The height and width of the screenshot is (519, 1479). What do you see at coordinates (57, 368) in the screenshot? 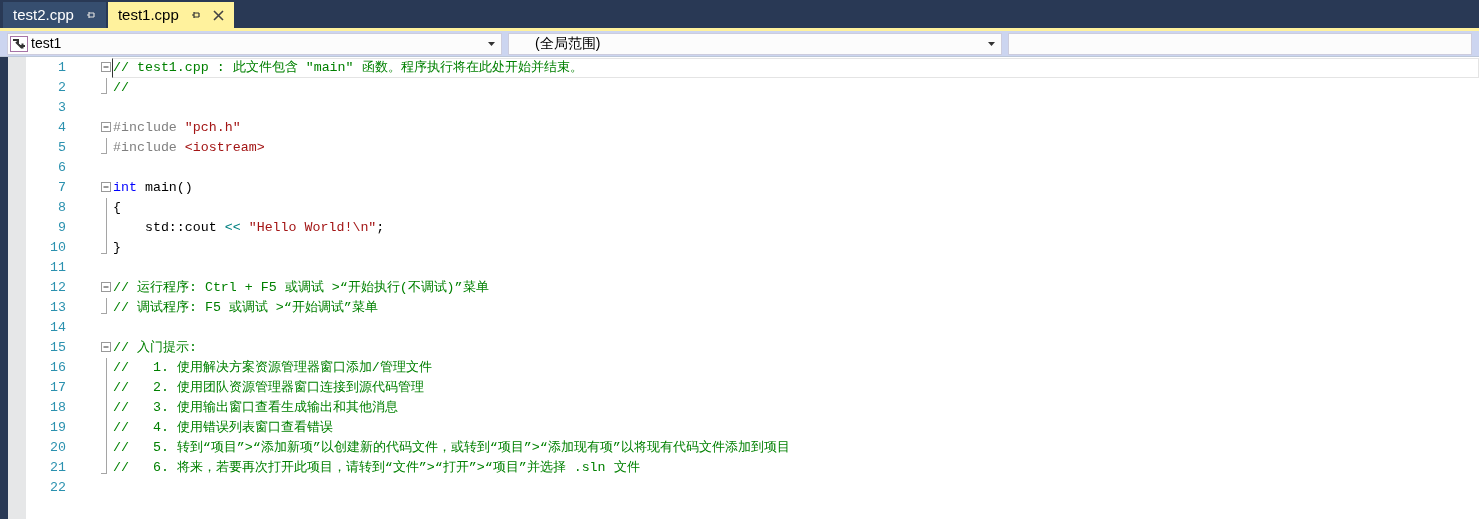
I see `line-number: 16` at bounding box center [57, 368].